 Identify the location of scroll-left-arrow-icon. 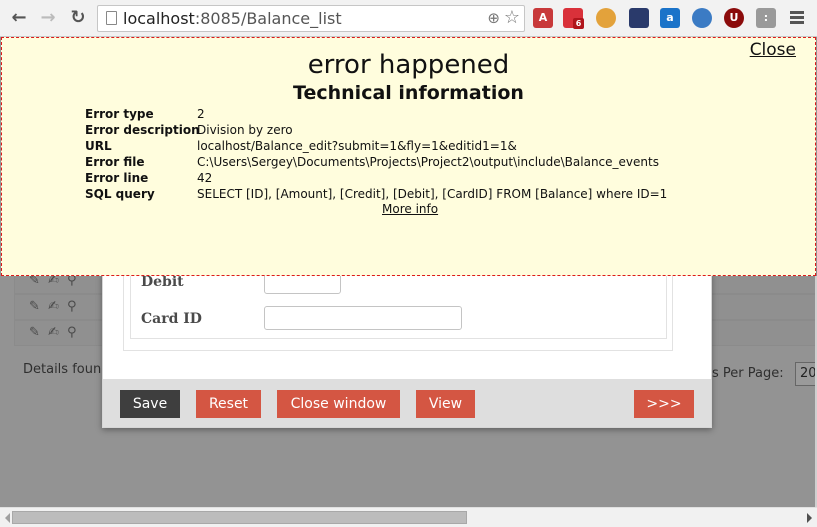
(7, 518).